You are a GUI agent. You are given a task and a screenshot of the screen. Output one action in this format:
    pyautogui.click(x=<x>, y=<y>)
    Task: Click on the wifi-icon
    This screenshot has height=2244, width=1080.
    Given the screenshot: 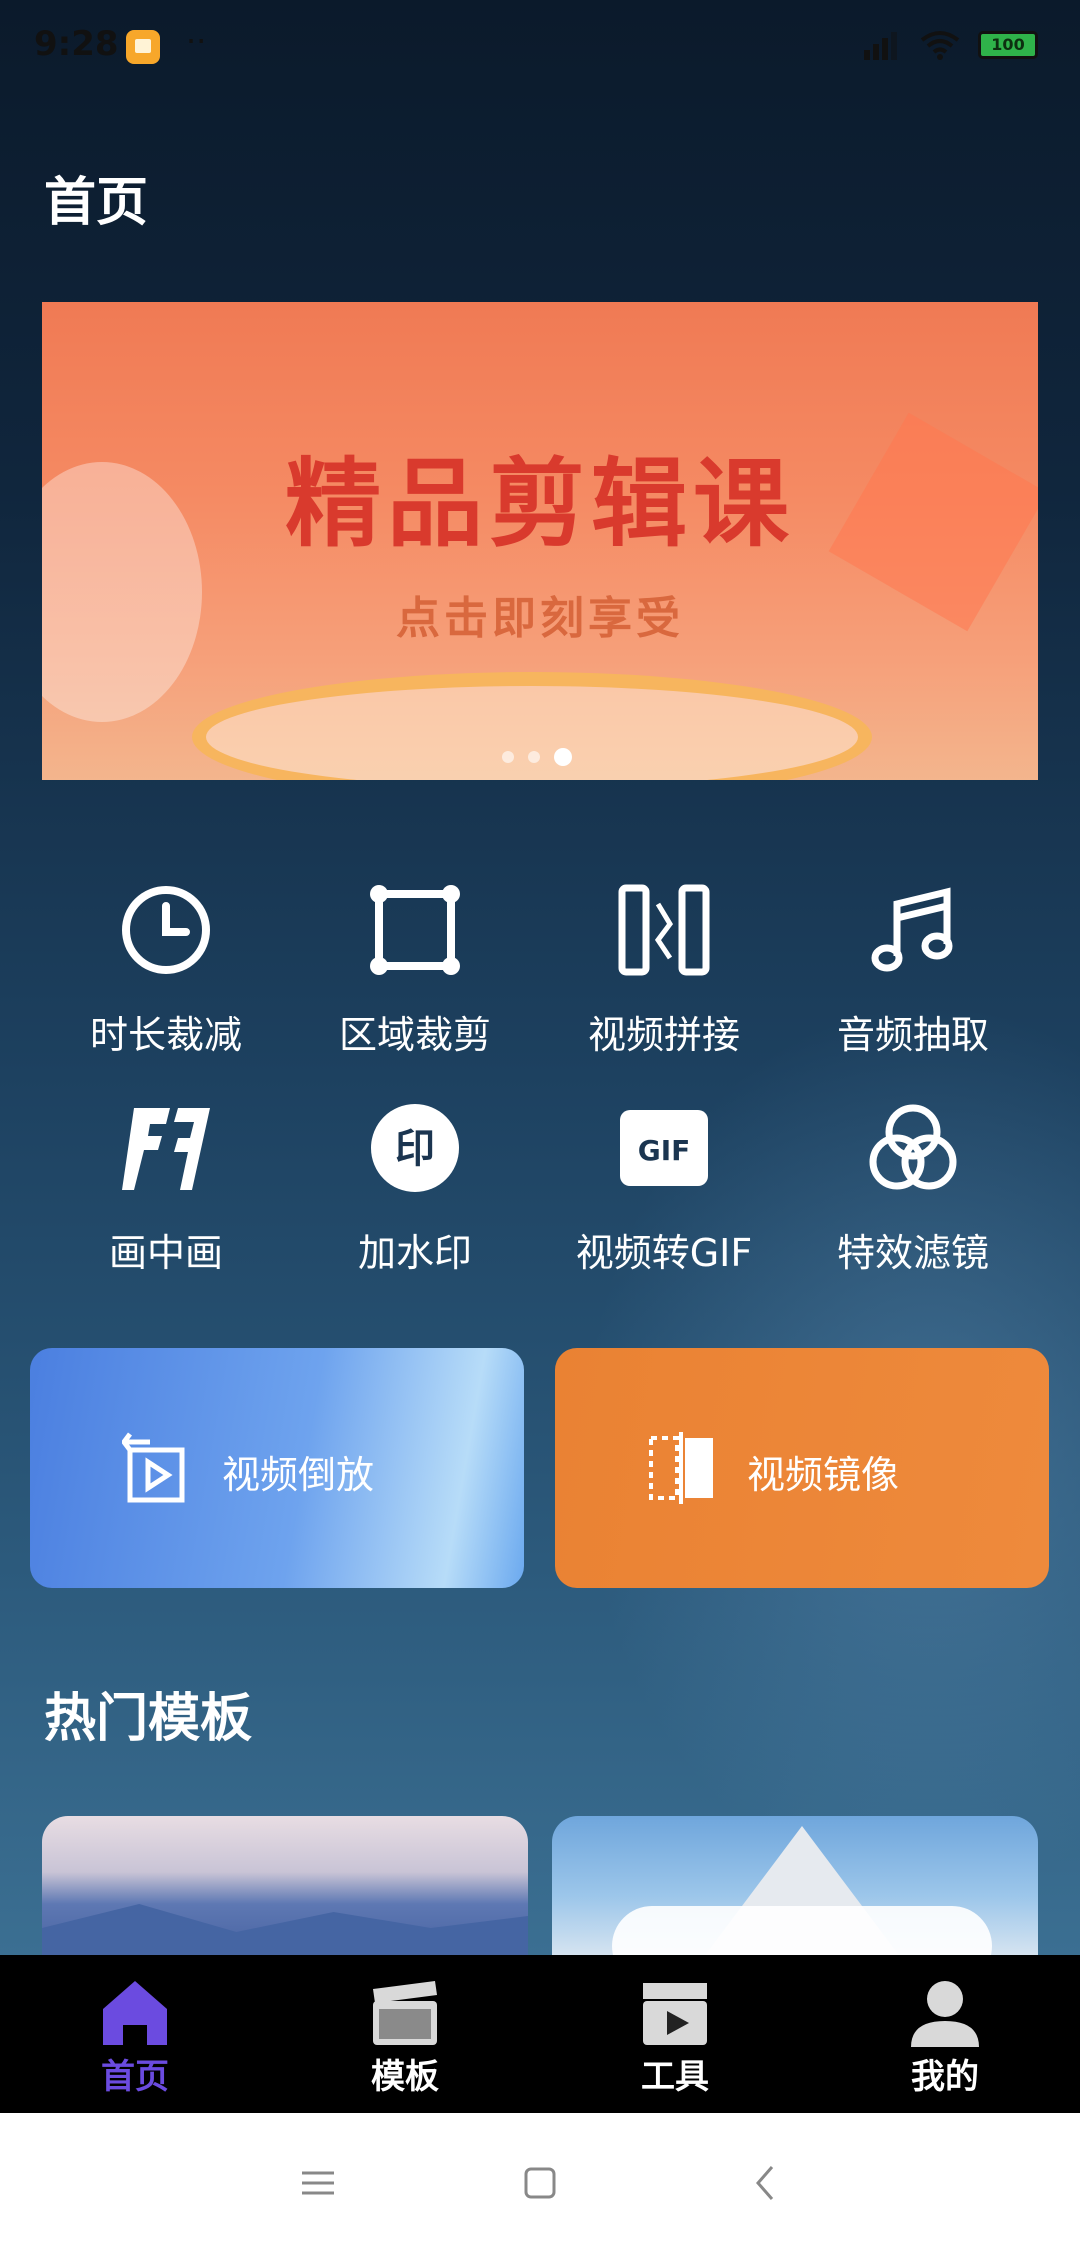 What is the action you would take?
    pyautogui.click(x=940, y=45)
    